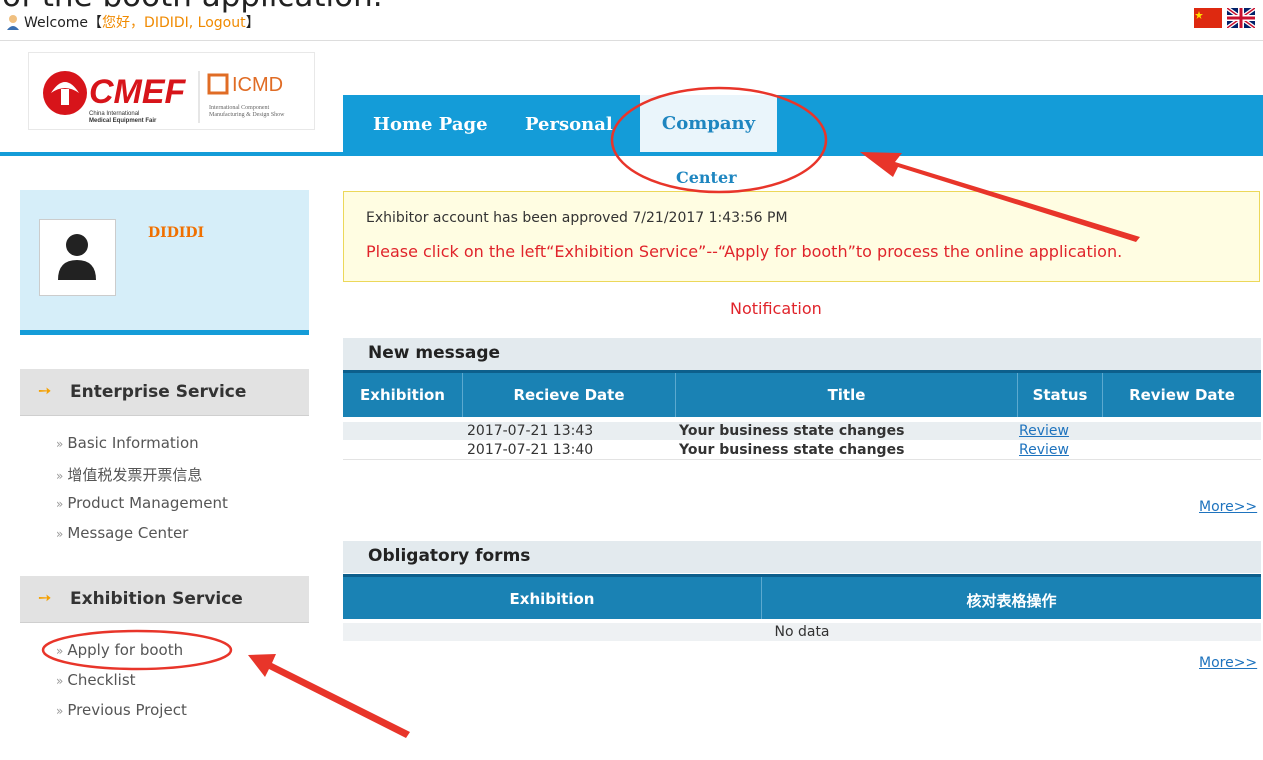 The height and width of the screenshot is (760, 1263). I want to click on arrow-to-apply-icon, so click(329, 696).